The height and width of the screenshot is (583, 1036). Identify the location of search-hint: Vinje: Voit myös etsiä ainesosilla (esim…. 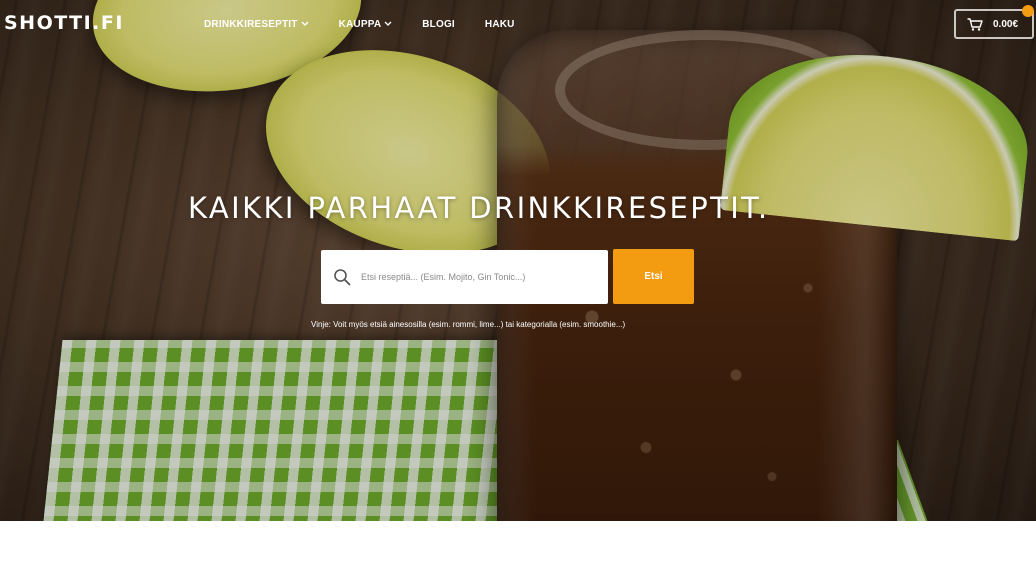
(468, 324).